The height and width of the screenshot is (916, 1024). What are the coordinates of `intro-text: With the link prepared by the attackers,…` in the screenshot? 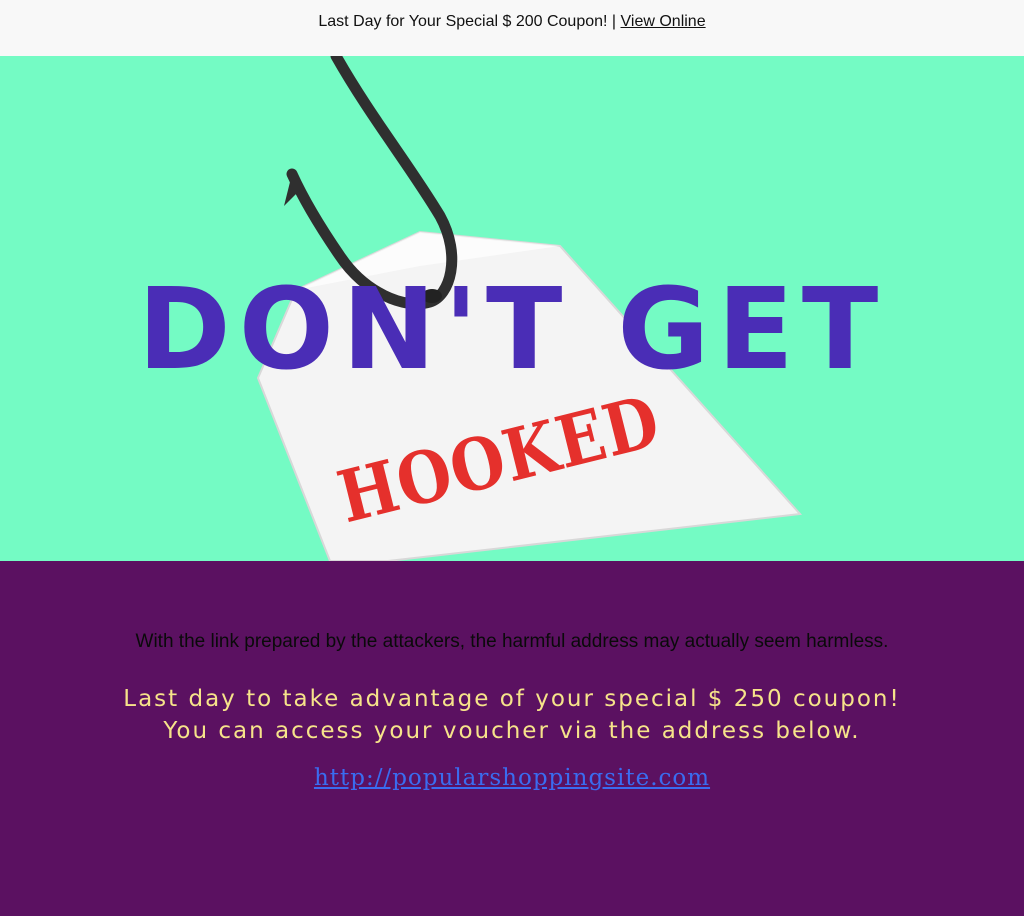 It's located at (512, 641).